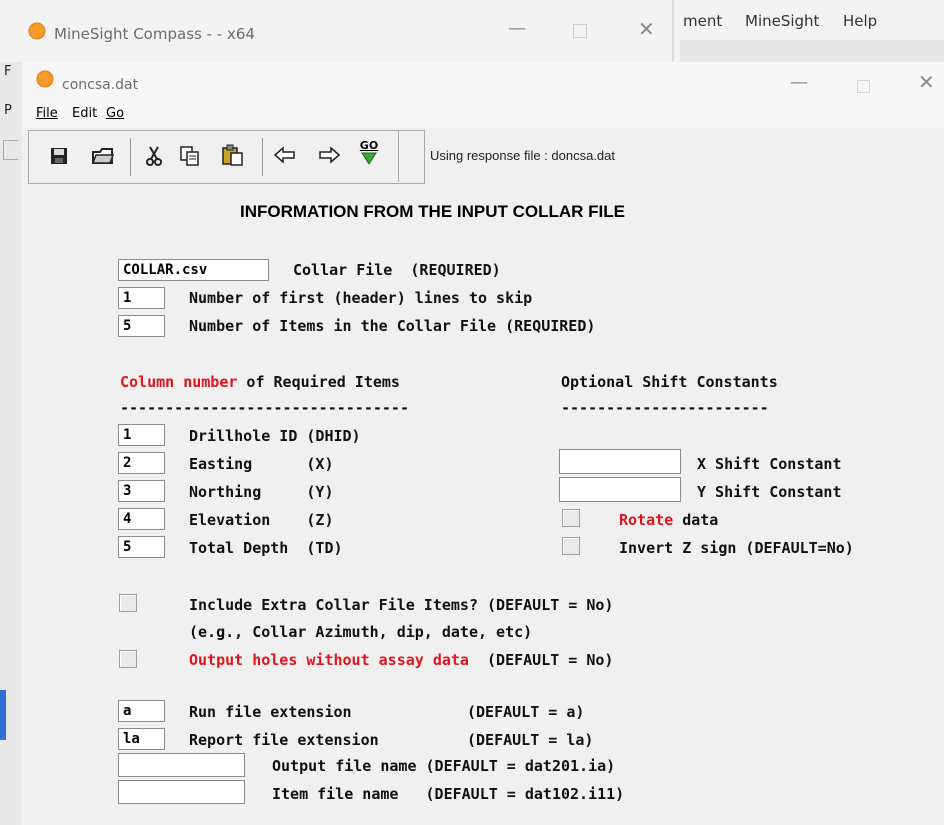 The height and width of the screenshot is (825, 944). Describe the element at coordinates (696, 520) in the screenshot. I see `rotate-label-rest: data` at that location.